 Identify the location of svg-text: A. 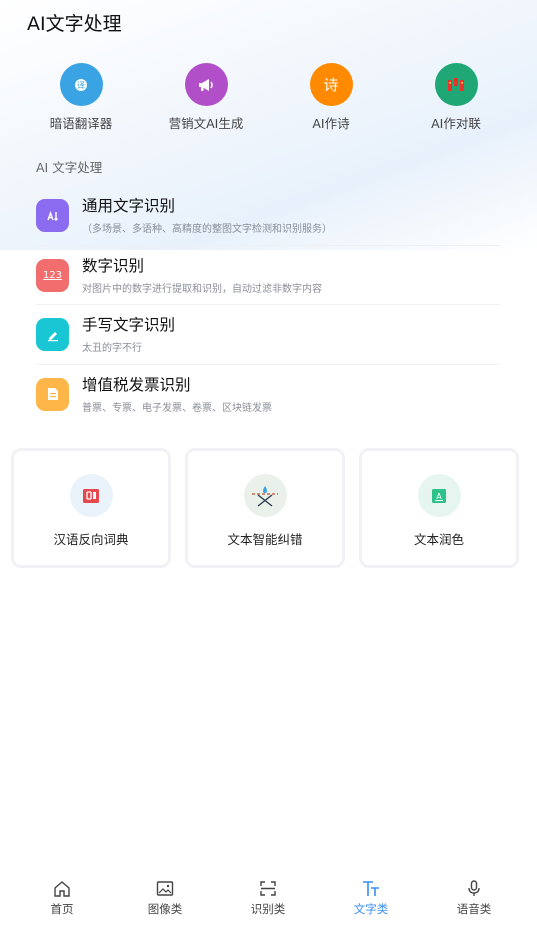
(439, 496).